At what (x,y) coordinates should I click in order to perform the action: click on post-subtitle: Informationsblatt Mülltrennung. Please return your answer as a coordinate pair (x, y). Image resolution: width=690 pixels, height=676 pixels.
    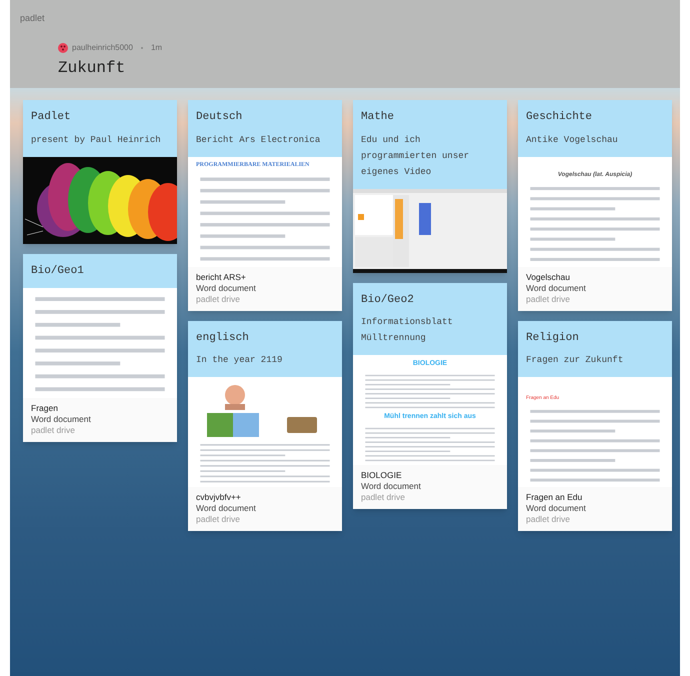
    Looking at the image, I should click on (407, 330).